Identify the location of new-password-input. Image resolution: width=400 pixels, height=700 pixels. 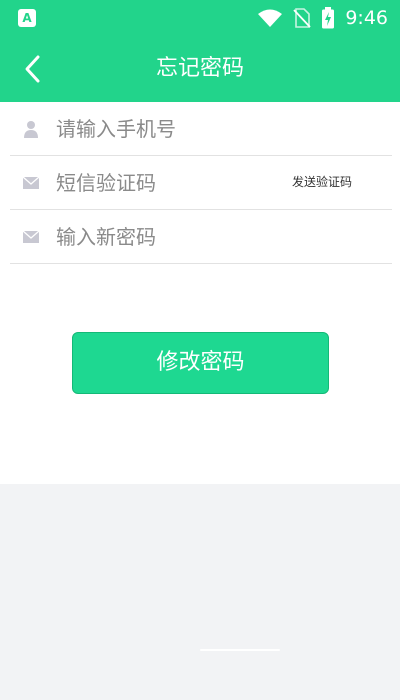
(166, 236).